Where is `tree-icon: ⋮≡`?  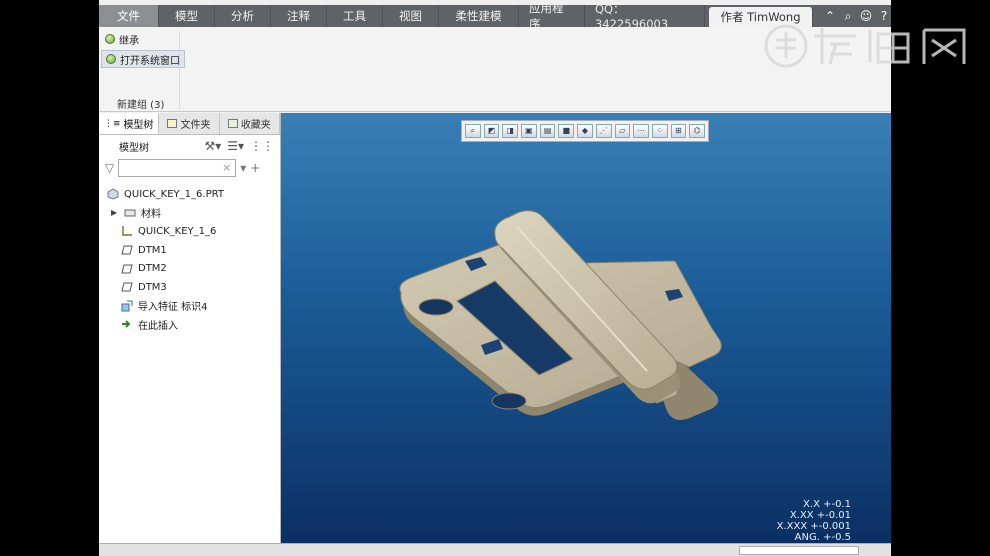
tree-icon: ⋮≡ is located at coordinates (112, 123).